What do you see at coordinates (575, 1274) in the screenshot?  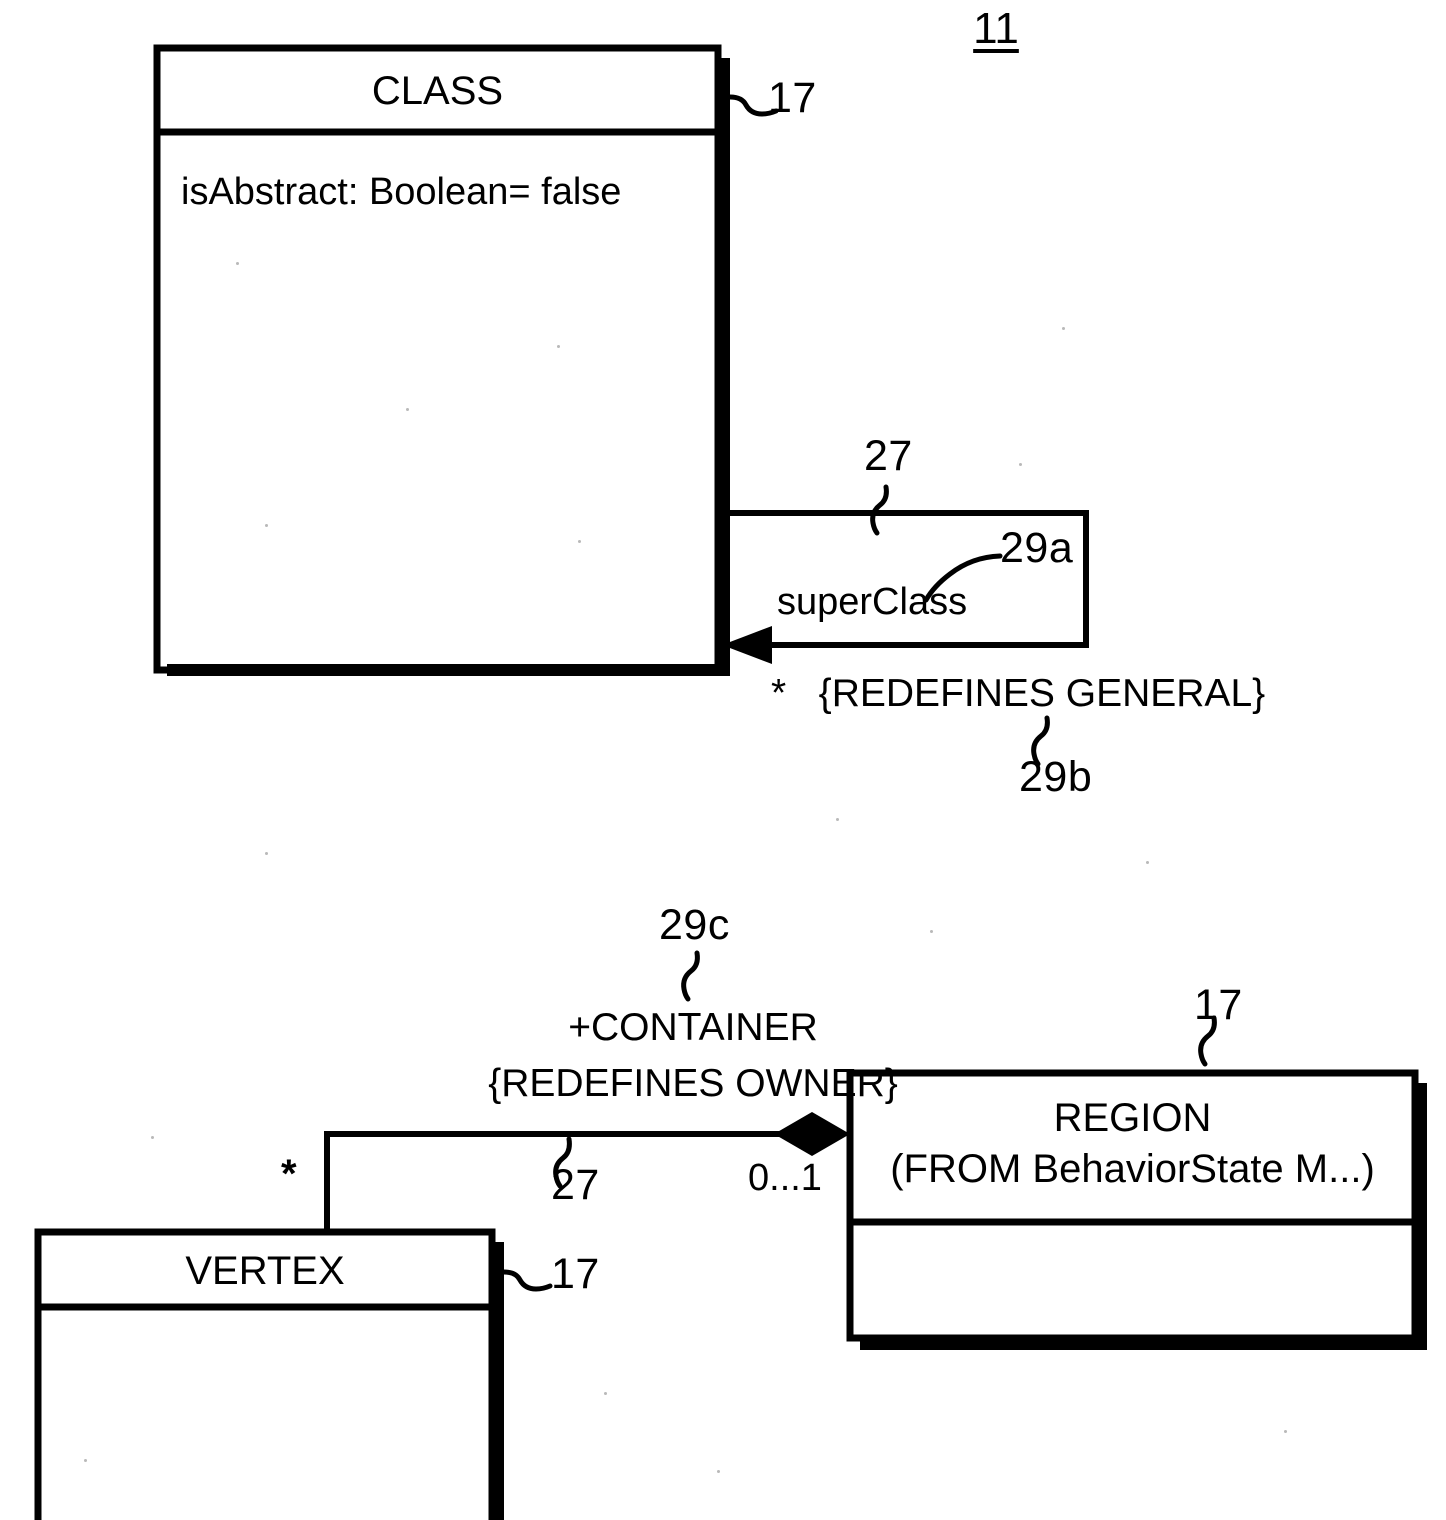 I see `reference-numeral-17-vertex: 17` at bounding box center [575, 1274].